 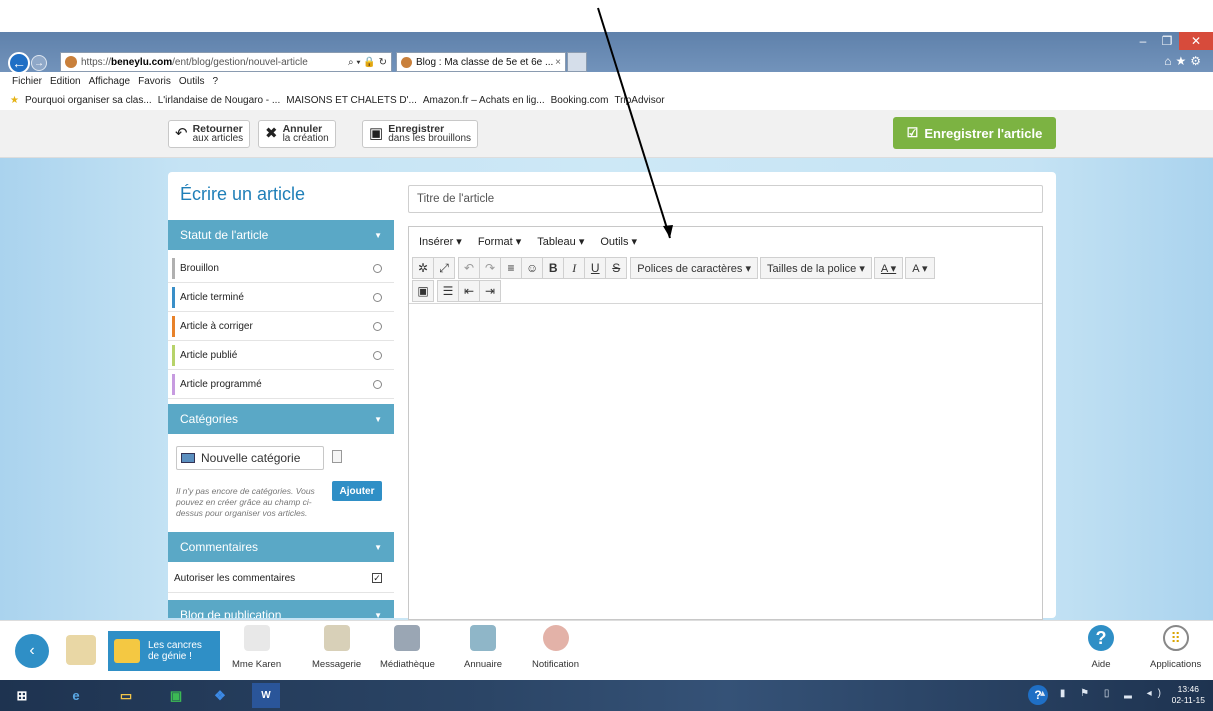 What do you see at coordinates (27, 81) in the screenshot?
I see `menu-fichier: Fichier` at bounding box center [27, 81].